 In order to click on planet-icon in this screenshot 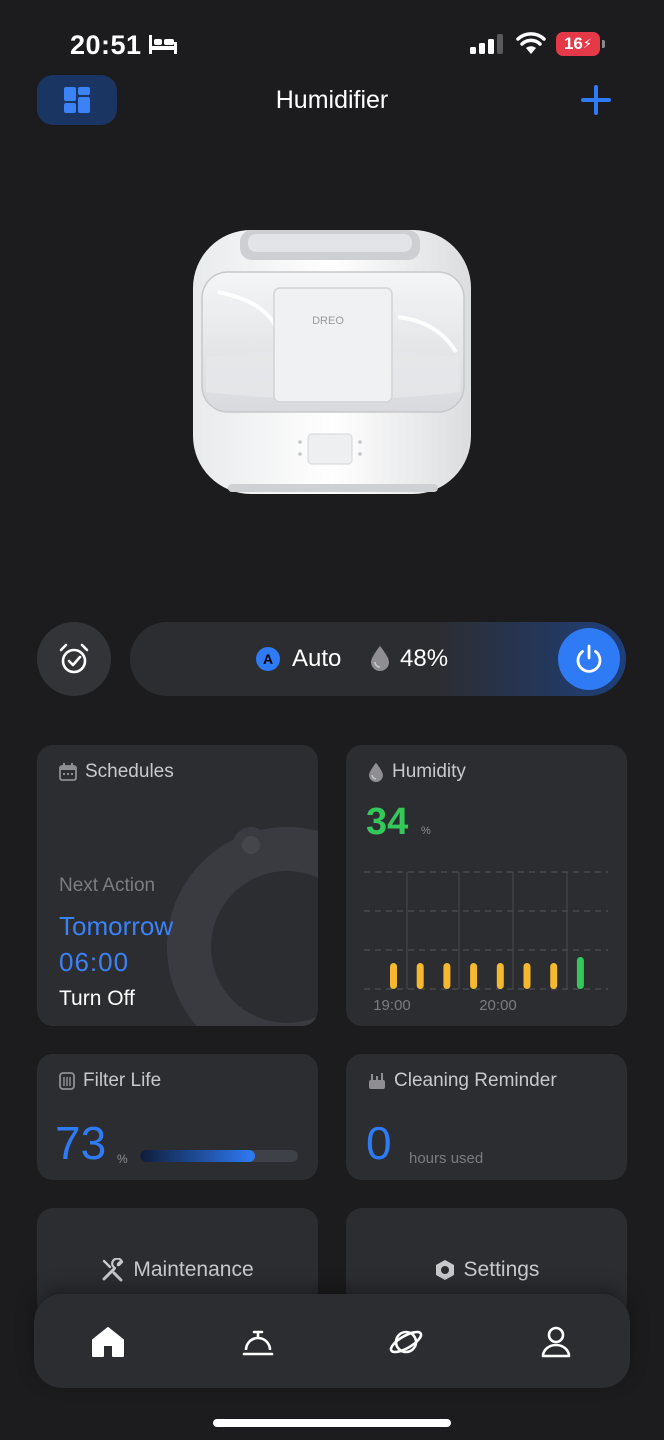, I will do `click(406, 1342)`.